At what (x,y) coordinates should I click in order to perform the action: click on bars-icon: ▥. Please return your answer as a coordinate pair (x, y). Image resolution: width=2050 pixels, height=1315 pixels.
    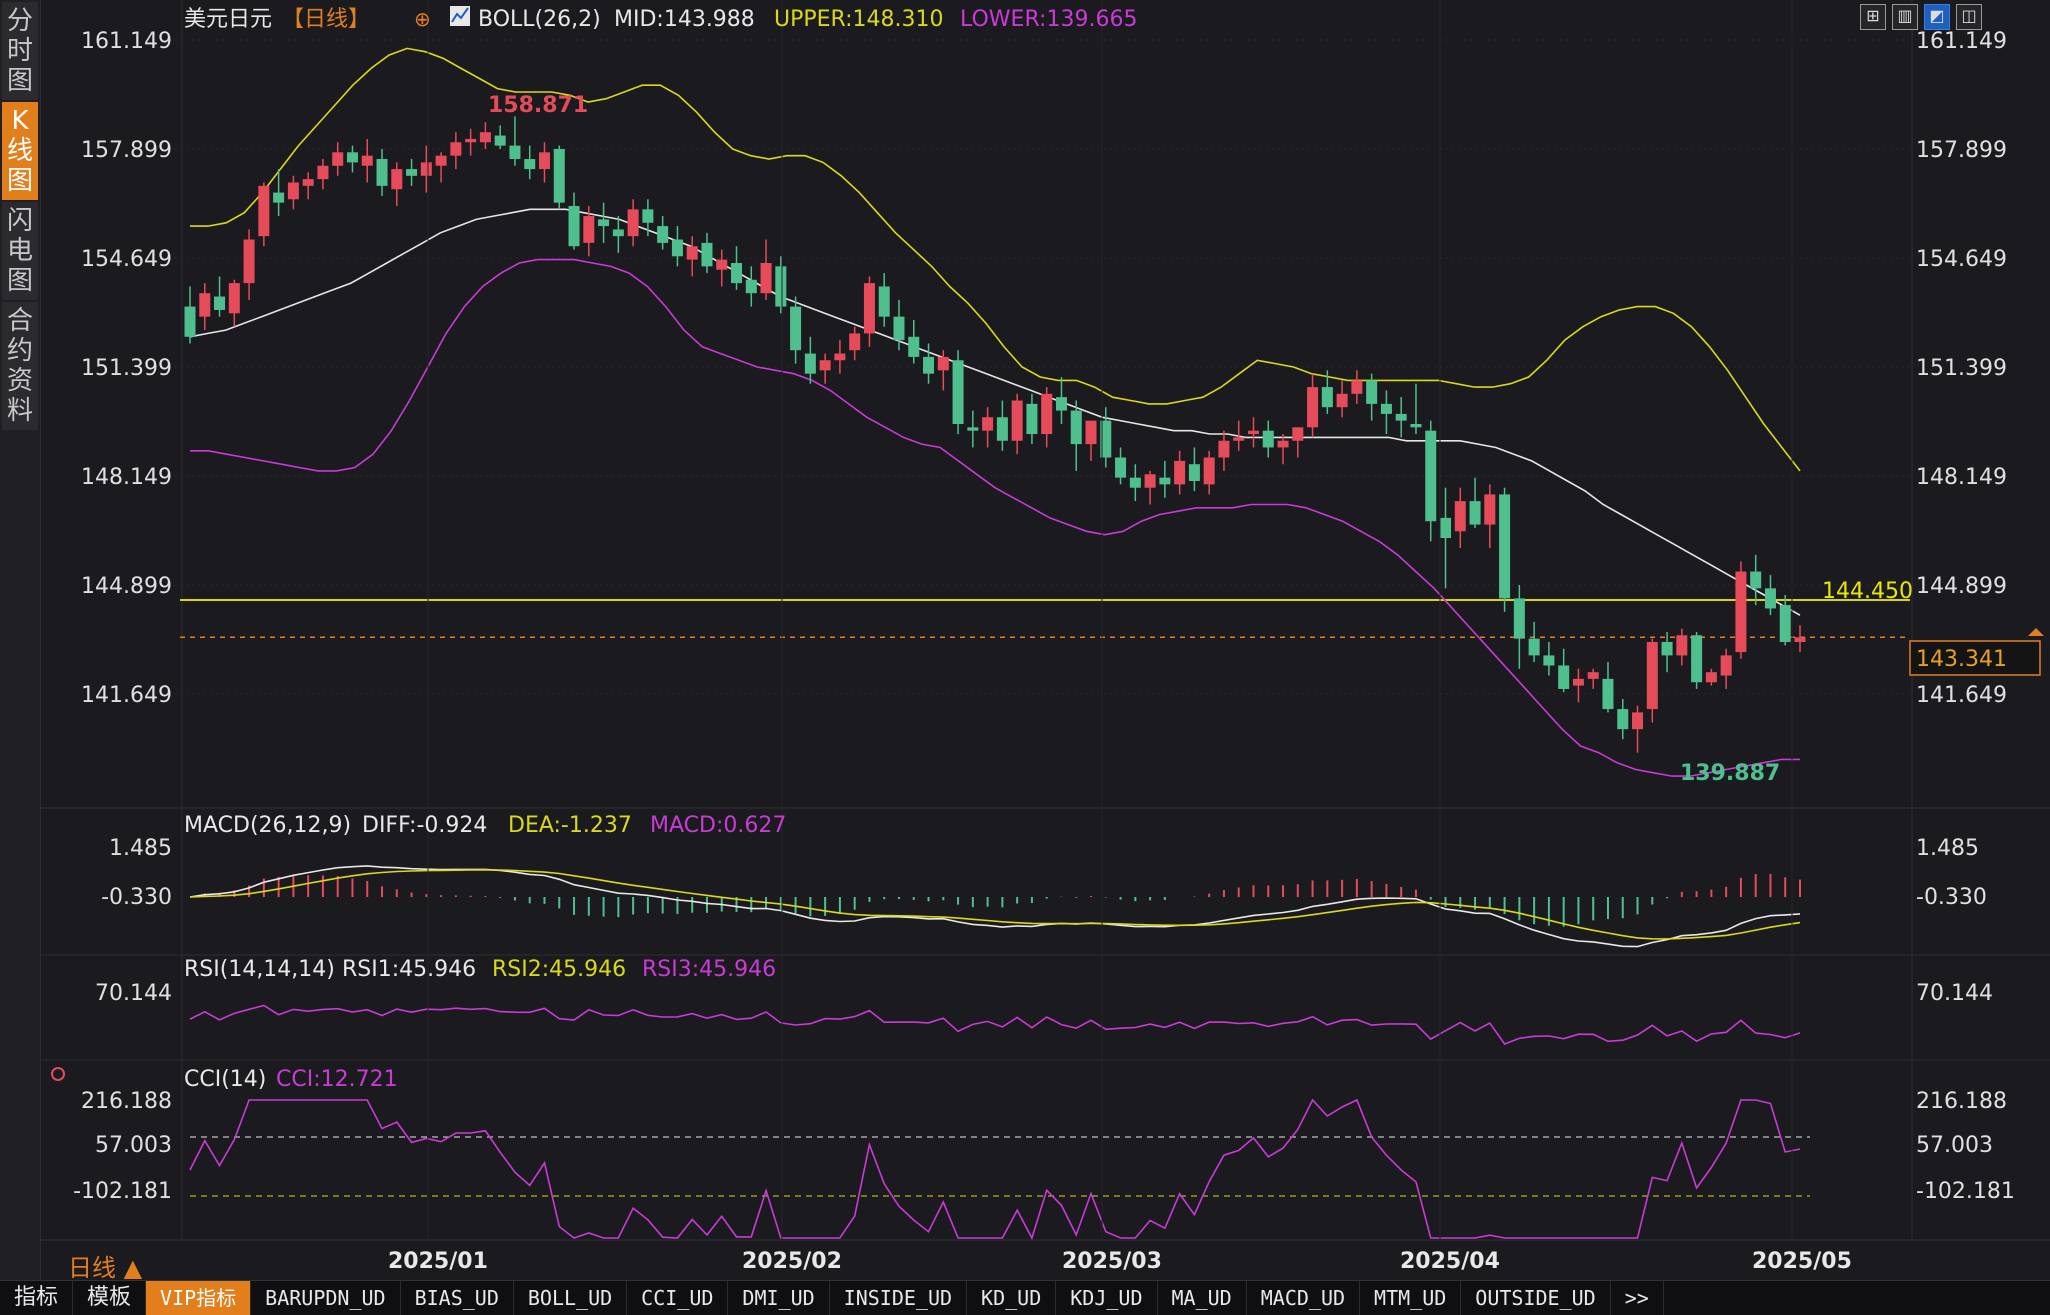
    Looking at the image, I should click on (1905, 17).